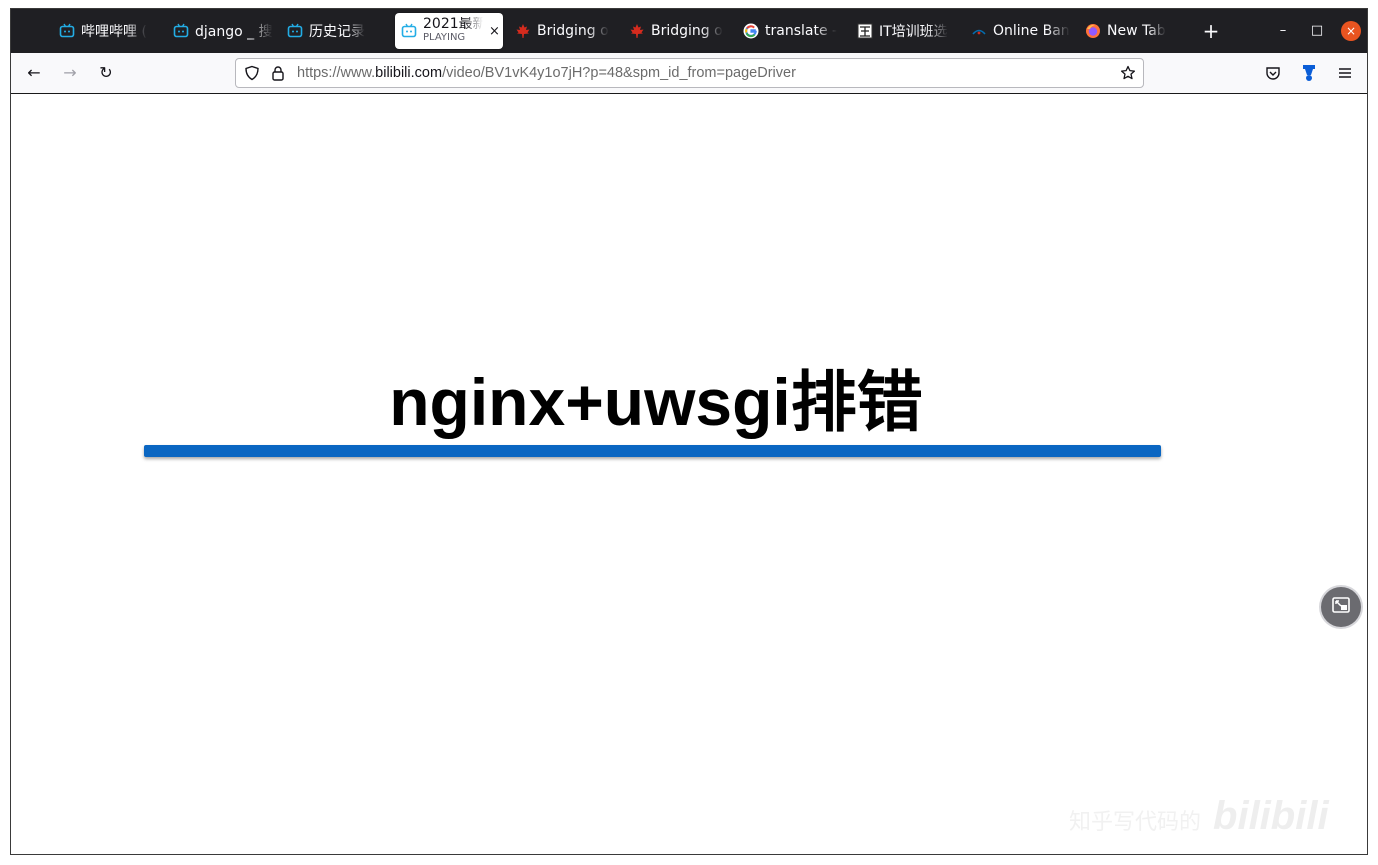  I want to click on tab-label: IT培训班选, so click(913, 32).